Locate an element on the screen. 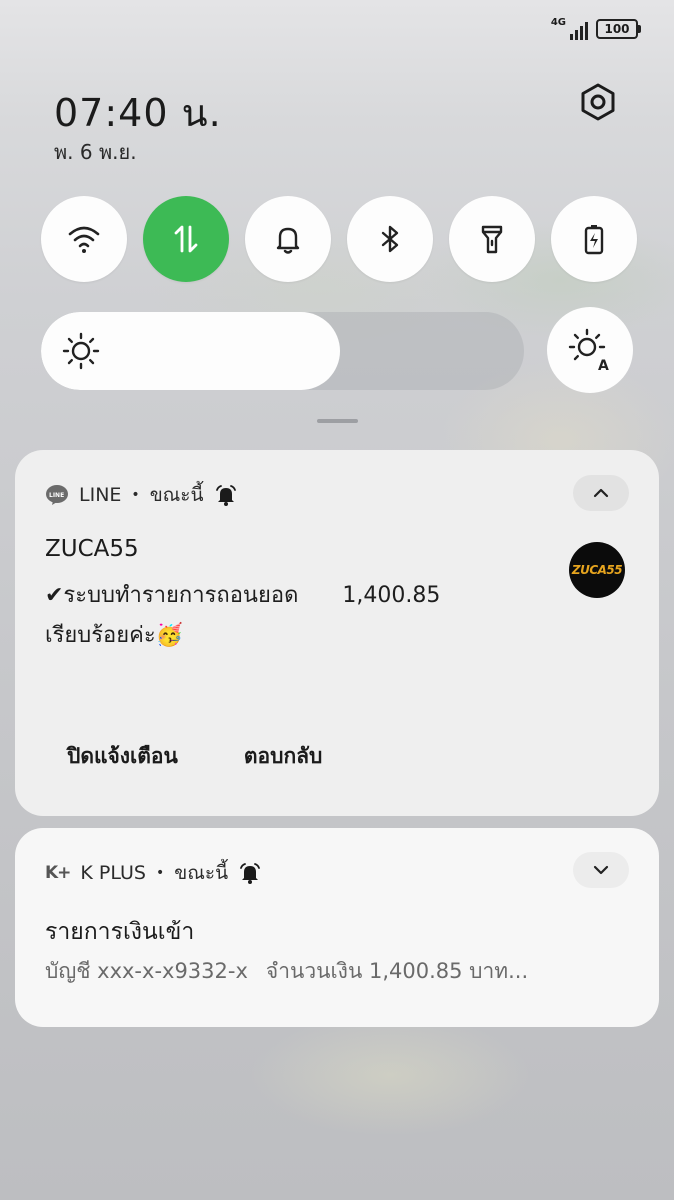 This screenshot has height=1200, width=674. brightness-slider is located at coordinates (282, 351).